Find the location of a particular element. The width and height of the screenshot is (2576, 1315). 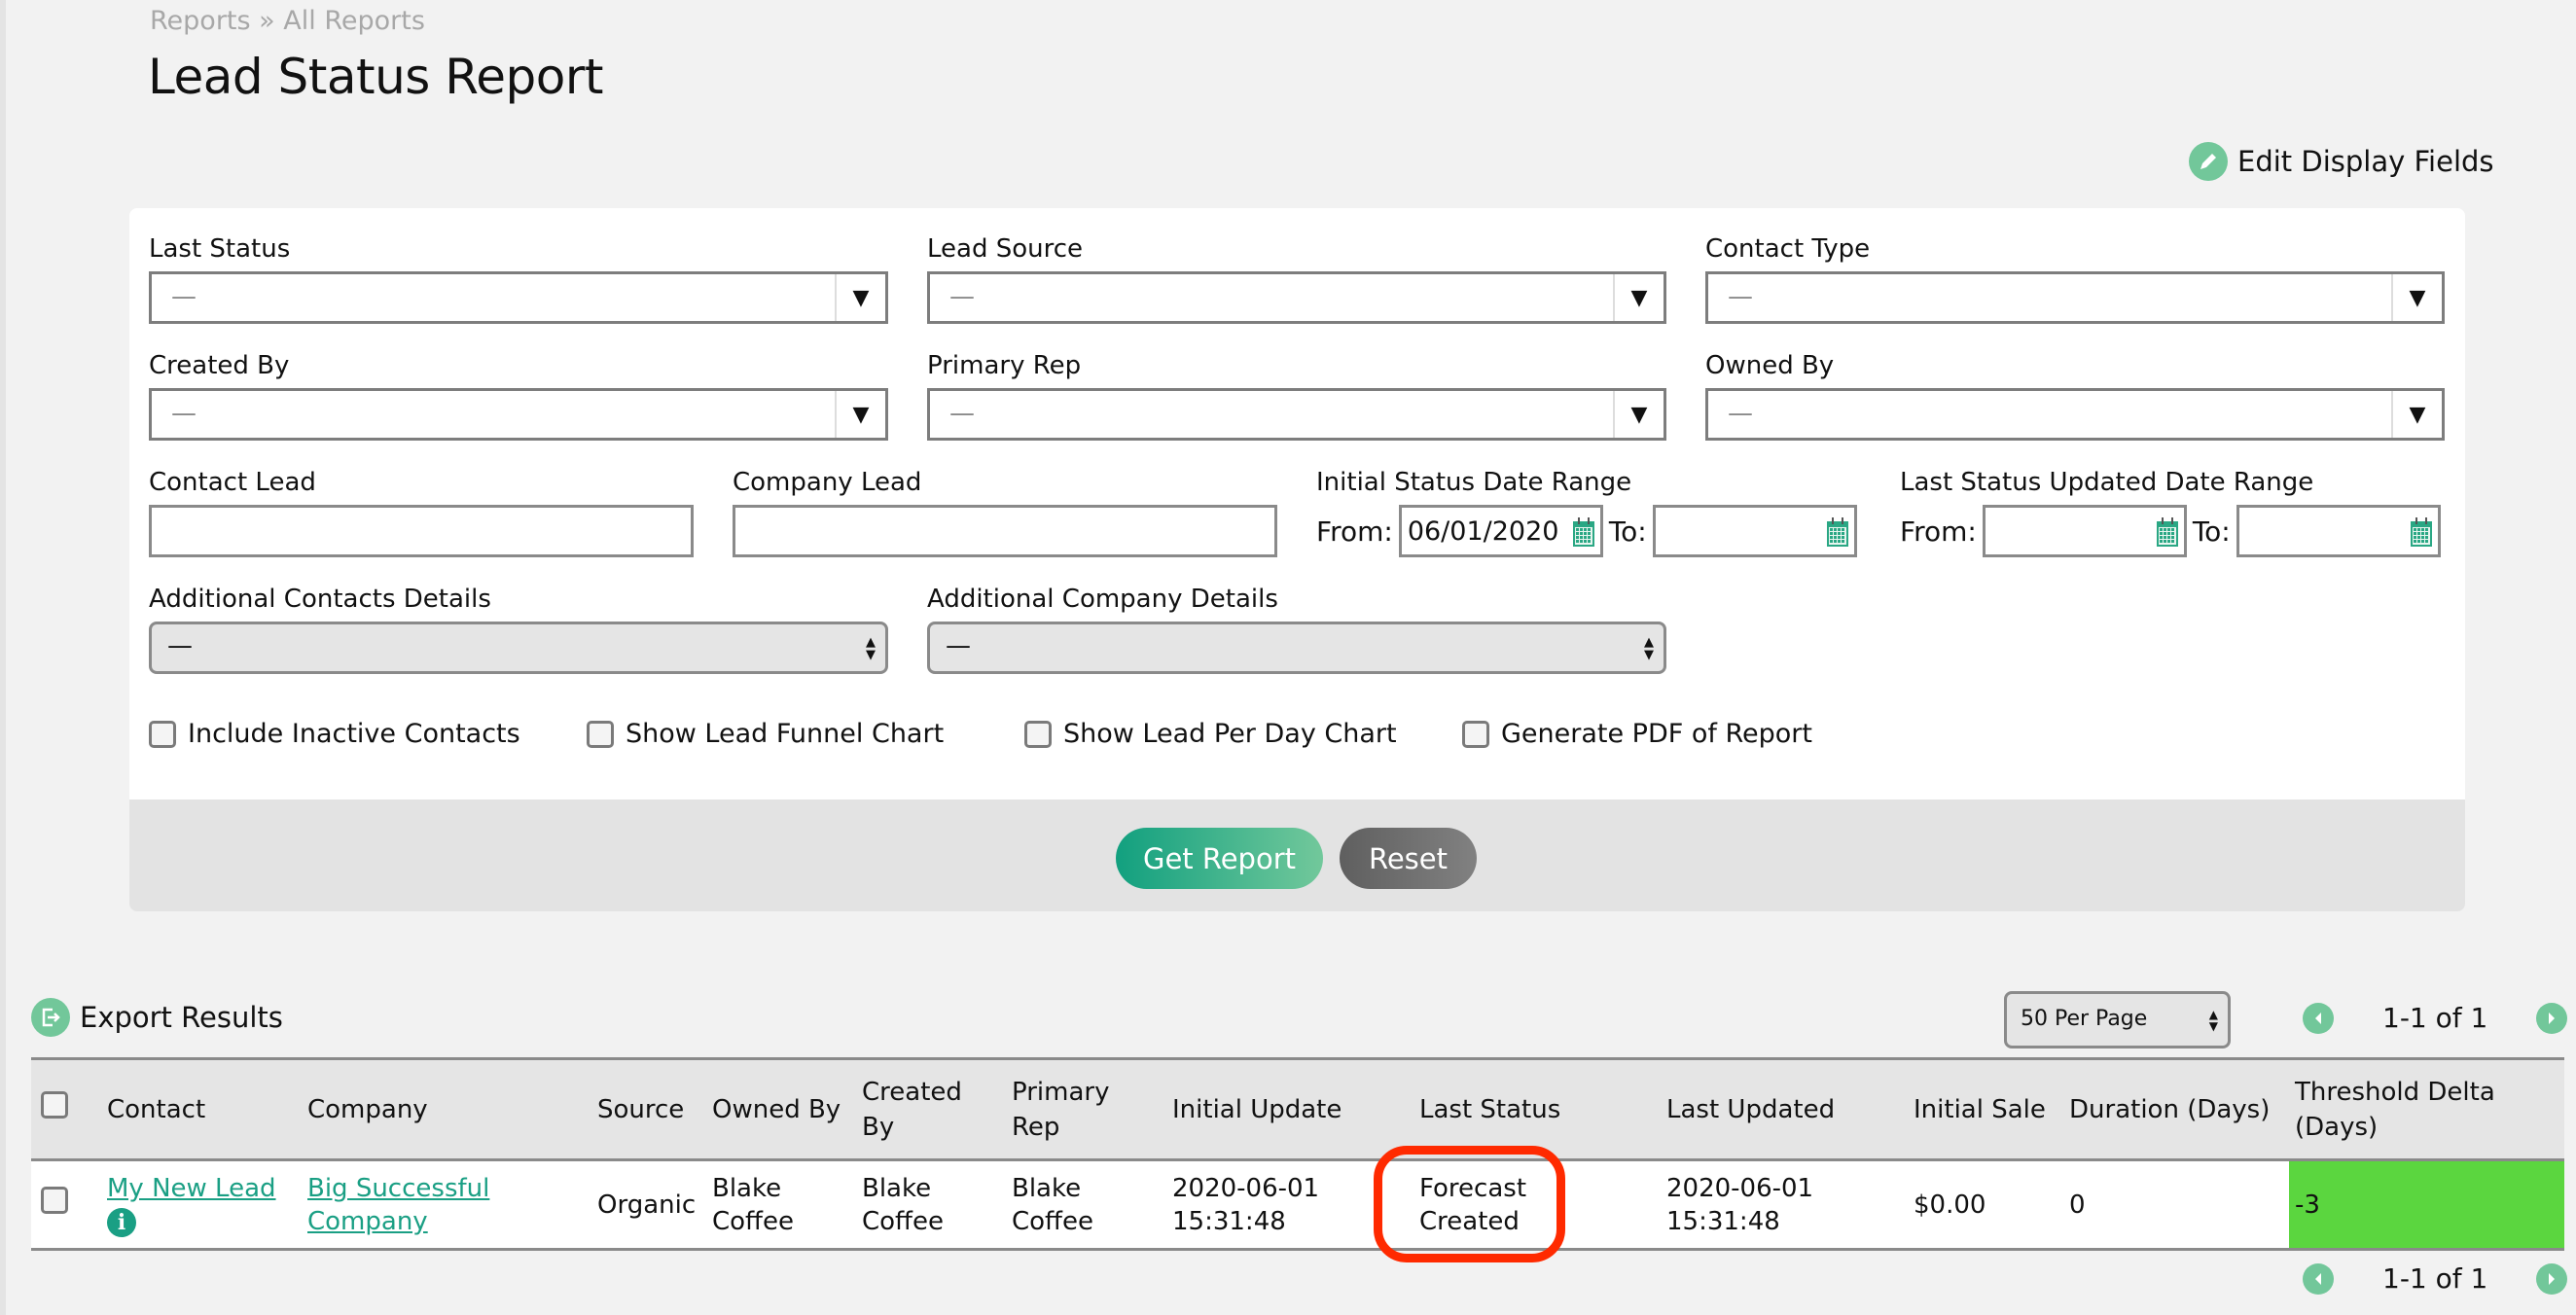

contact-type-select: — ▼ is located at coordinates (2075, 297).